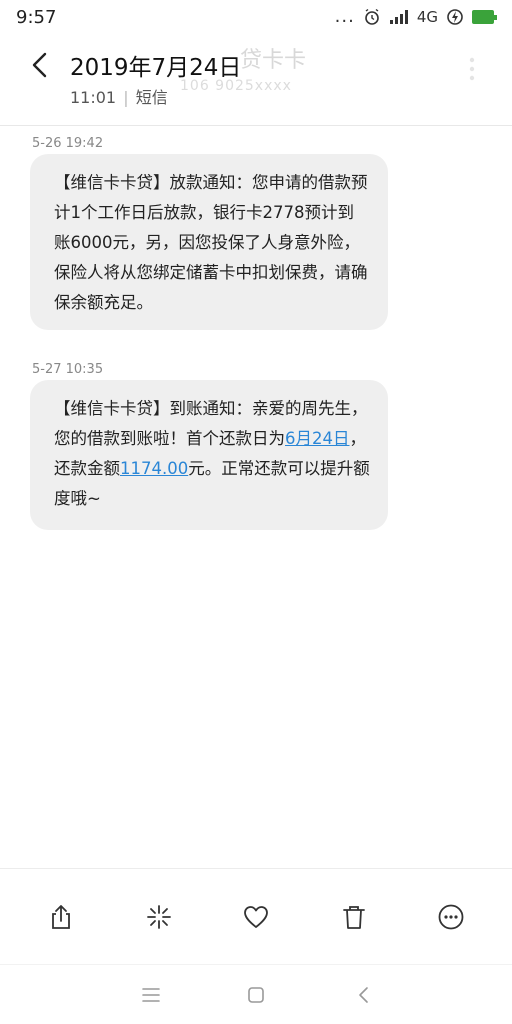 The height and width of the screenshot is (1024, 512). I want to click on trash-icon, so click(353, 917).